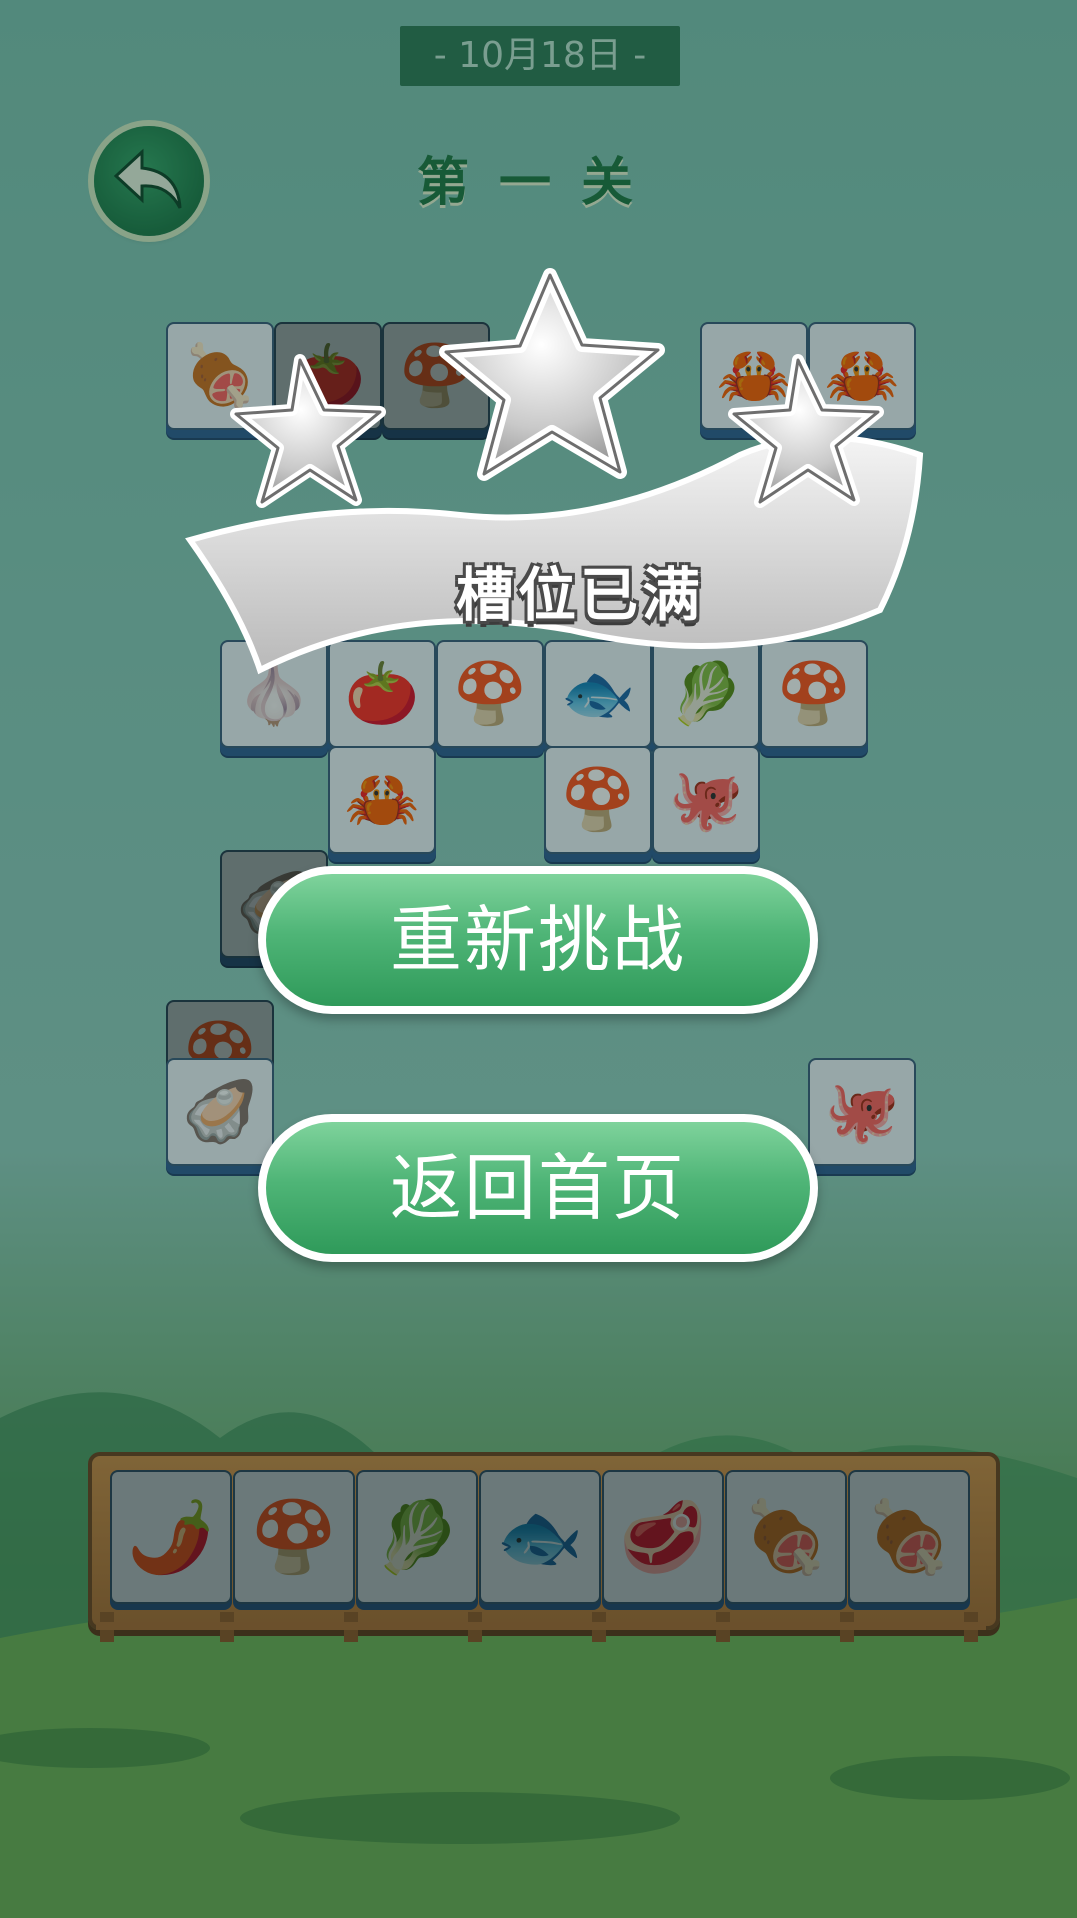  I want to click on home-button-label: 返回首页, so click(538, 1188).